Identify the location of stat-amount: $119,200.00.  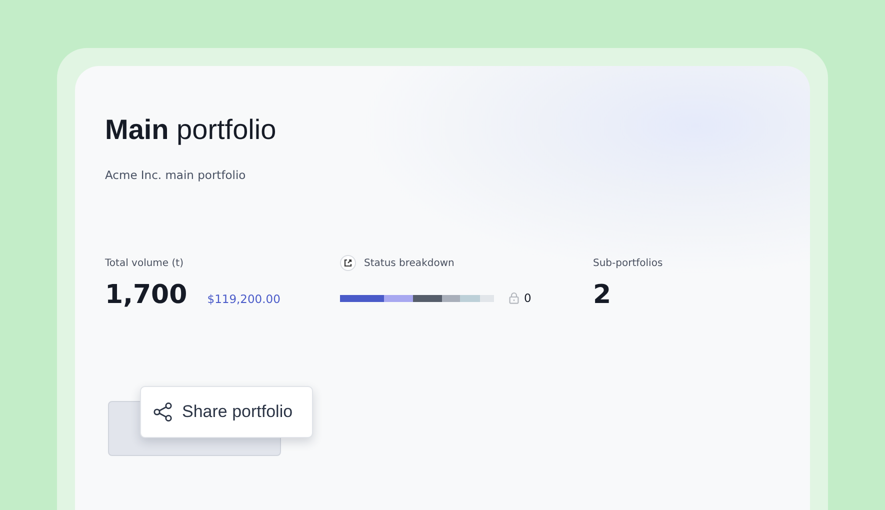
(243, 299).